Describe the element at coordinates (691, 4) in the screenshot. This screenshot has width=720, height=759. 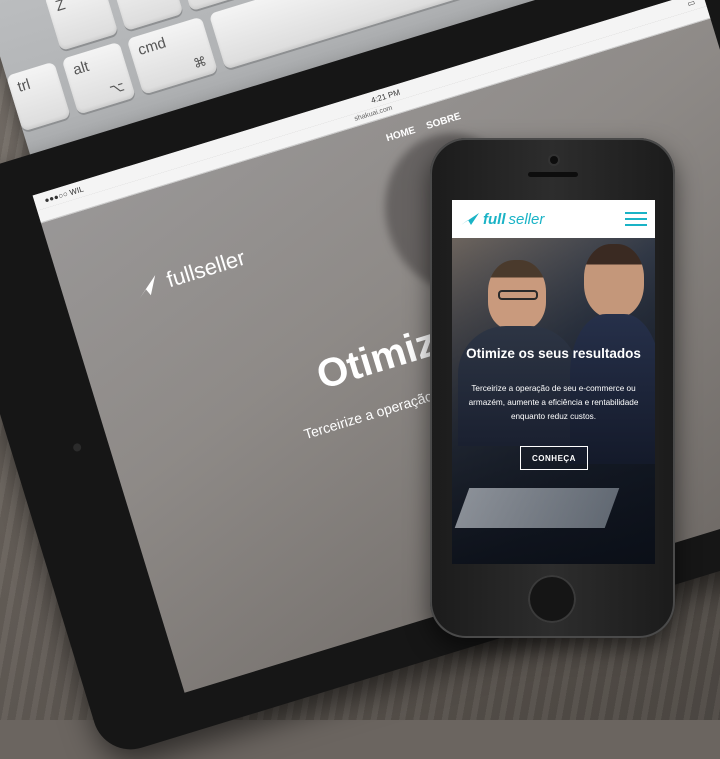
I see `battery-icon: ▭` at that location.